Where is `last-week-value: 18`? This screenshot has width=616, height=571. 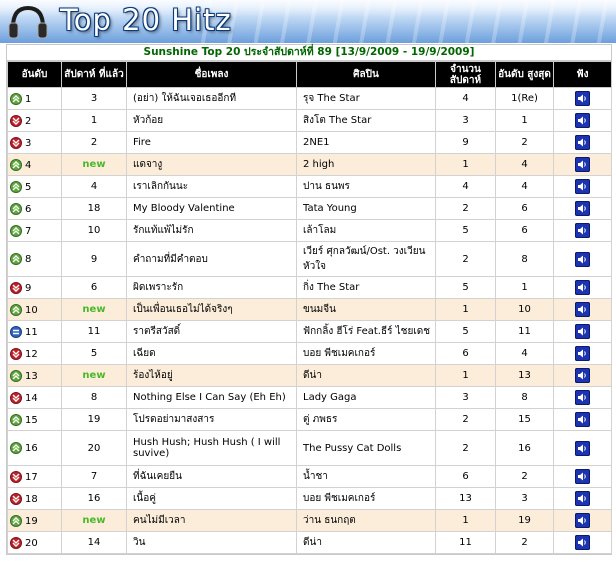
last-week-value: 18 is located at coordinates (94, 208).